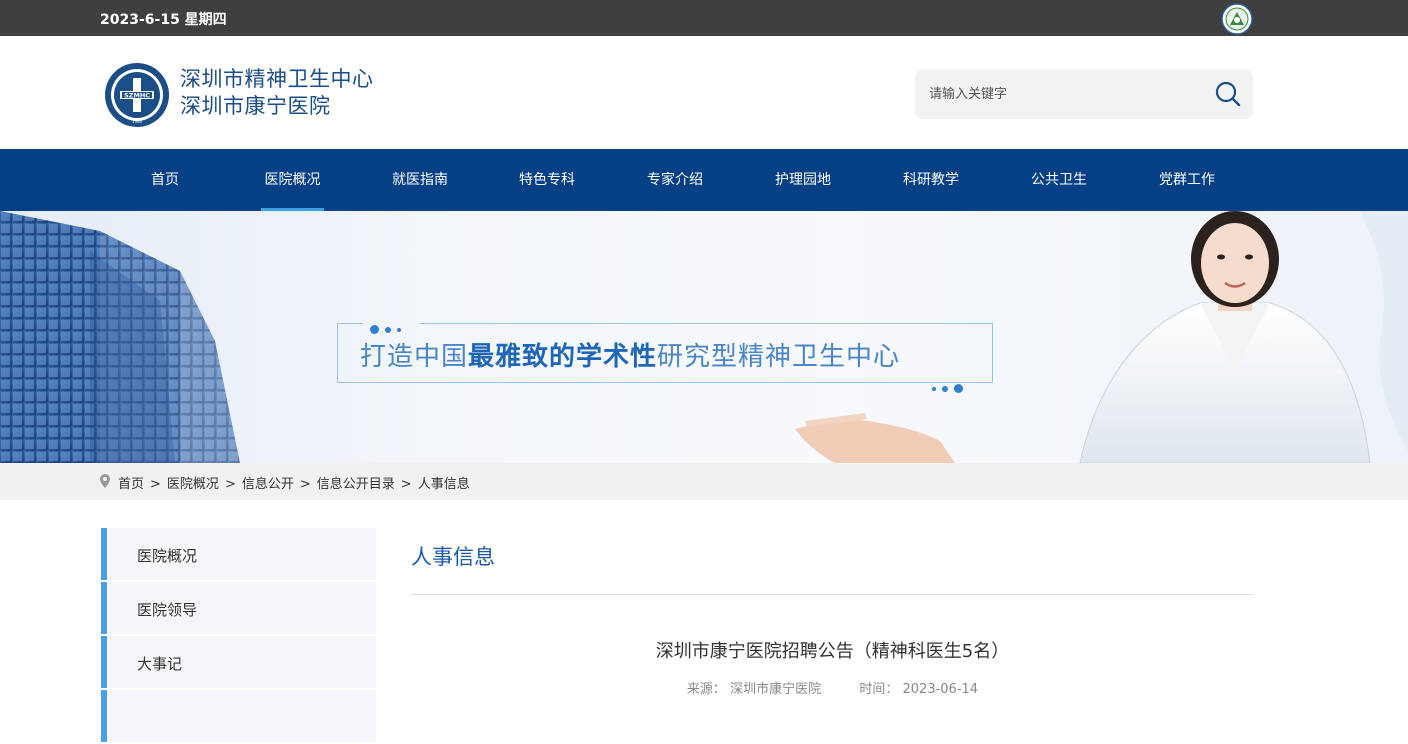 This screenshot has width=1408, height=744. Describe the element at coordinates (238, 608) in the screenshot. I see `sidebar-item-hospital-leaders: 医院领导` at that location.